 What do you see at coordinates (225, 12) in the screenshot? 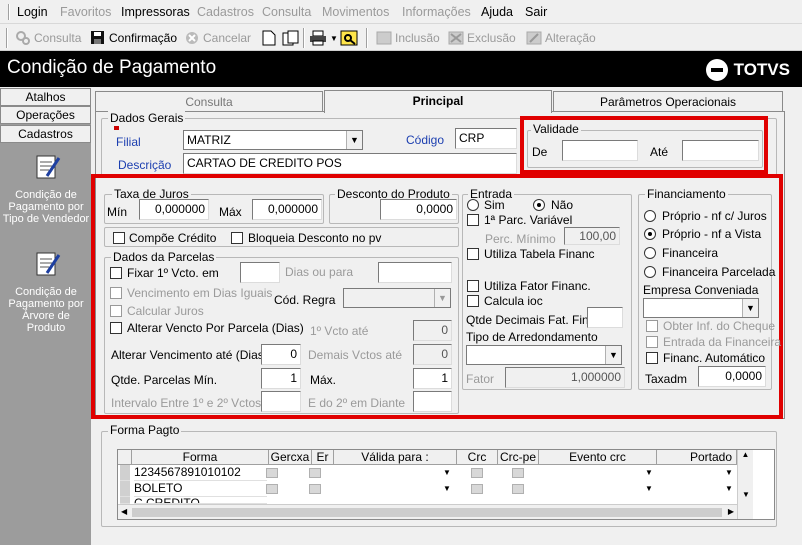
I see `menu-cadastros: Cadastros` at bounding box center [225, 12].